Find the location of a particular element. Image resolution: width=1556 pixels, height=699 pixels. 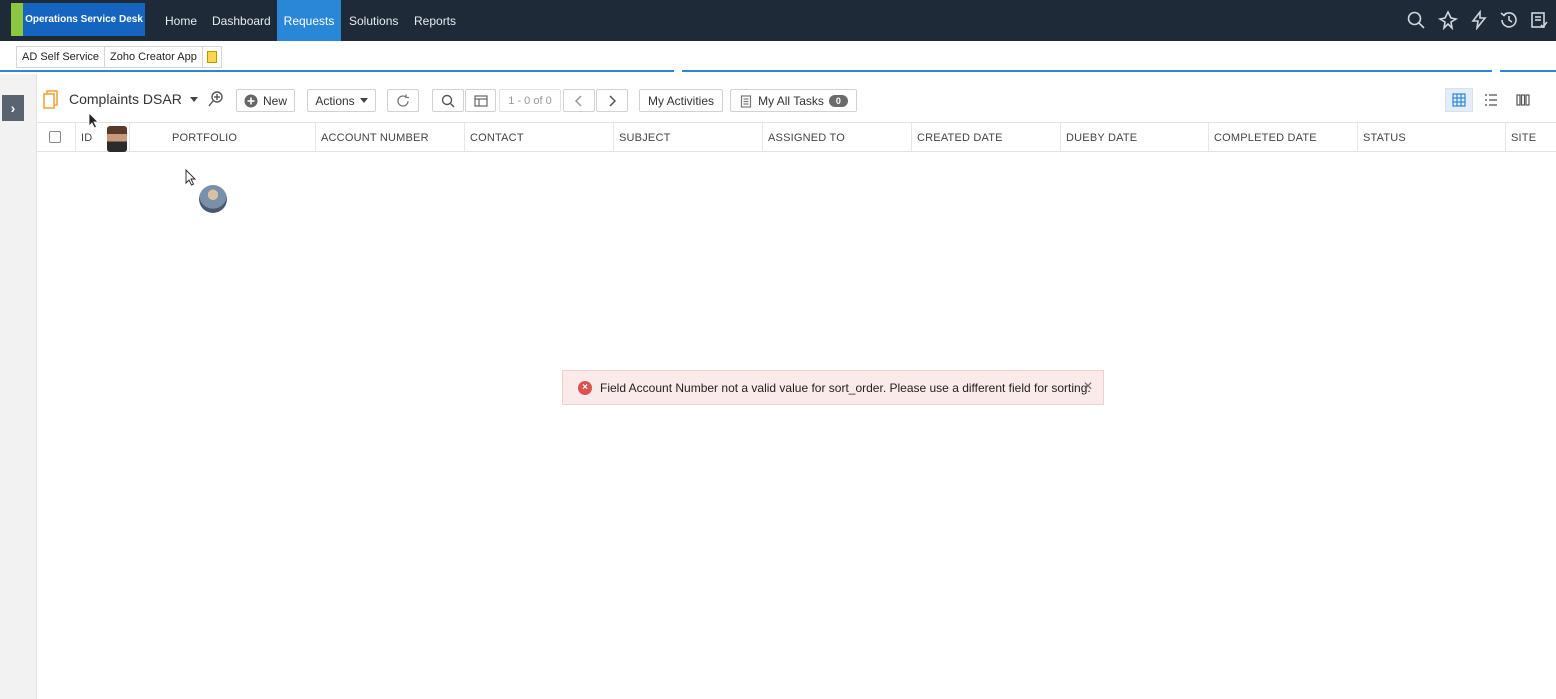

my-all-tasks-button: My All Tasks 0 is located at coordinates (793, 100).